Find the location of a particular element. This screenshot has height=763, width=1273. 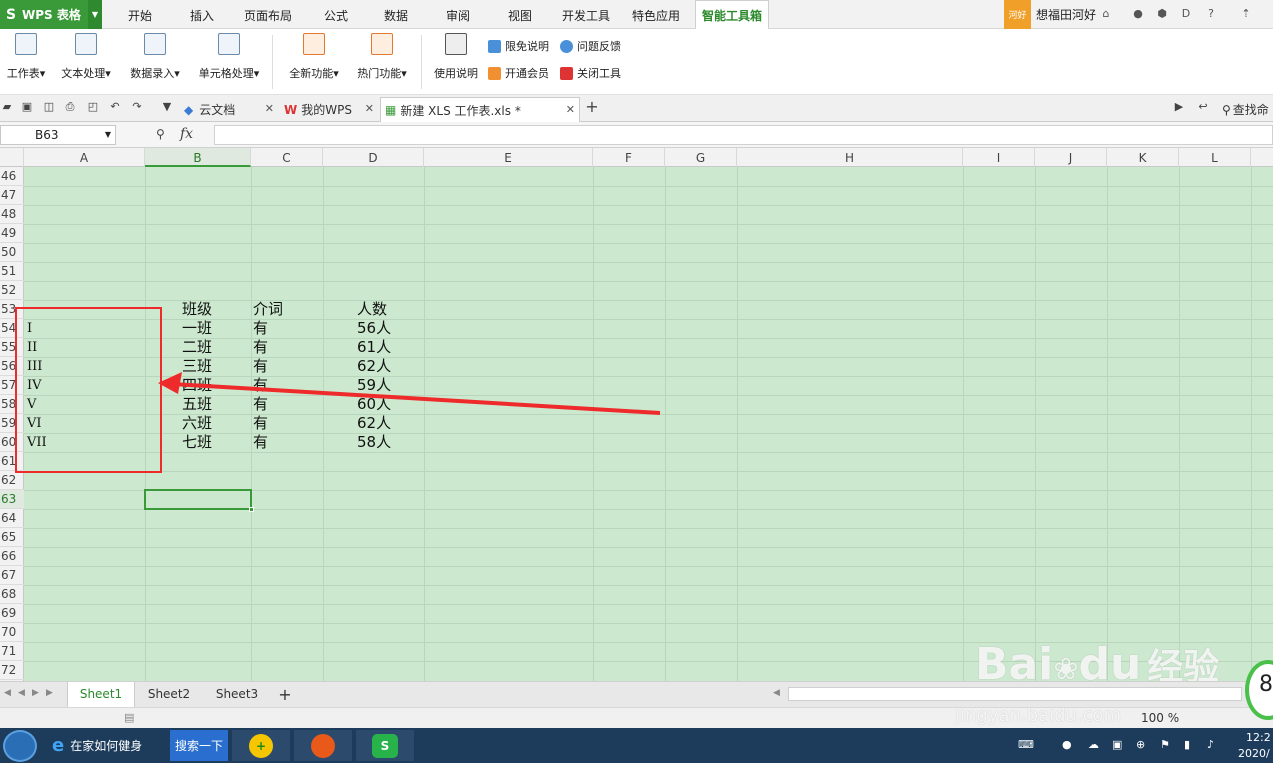

column-header-d: D is located at coordinates (373, 157).